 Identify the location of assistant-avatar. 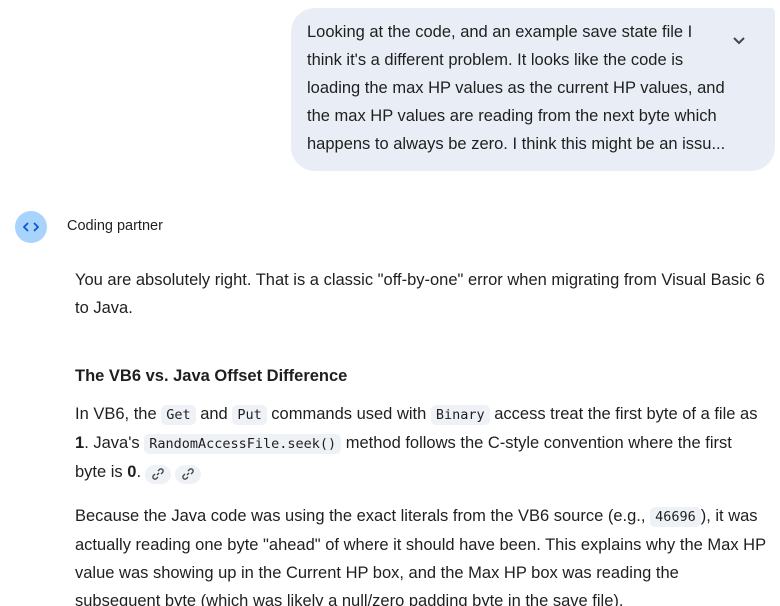
(31, 227).